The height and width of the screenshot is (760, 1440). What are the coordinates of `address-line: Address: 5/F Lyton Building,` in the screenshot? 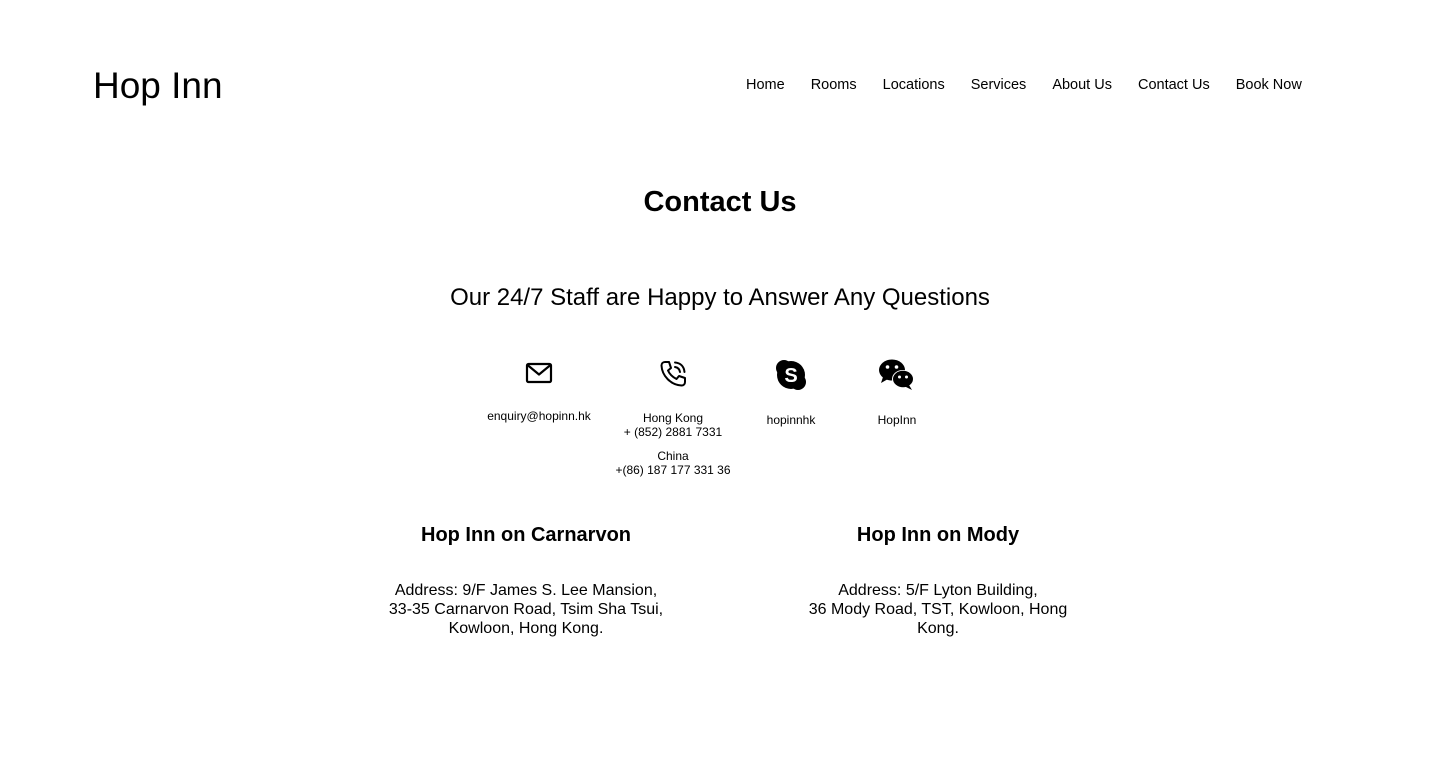 It's located at (938, 590).